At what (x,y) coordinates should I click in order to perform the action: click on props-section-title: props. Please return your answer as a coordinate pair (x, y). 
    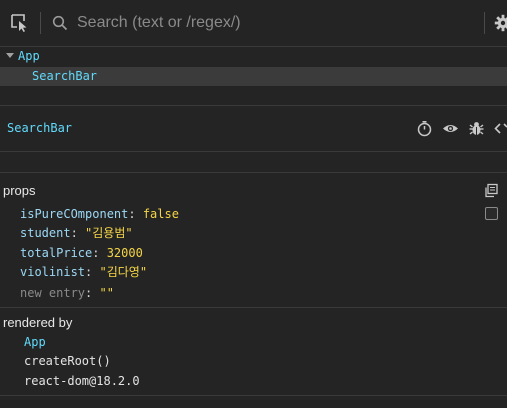
    Looking at the image, I should click on (19, 190).